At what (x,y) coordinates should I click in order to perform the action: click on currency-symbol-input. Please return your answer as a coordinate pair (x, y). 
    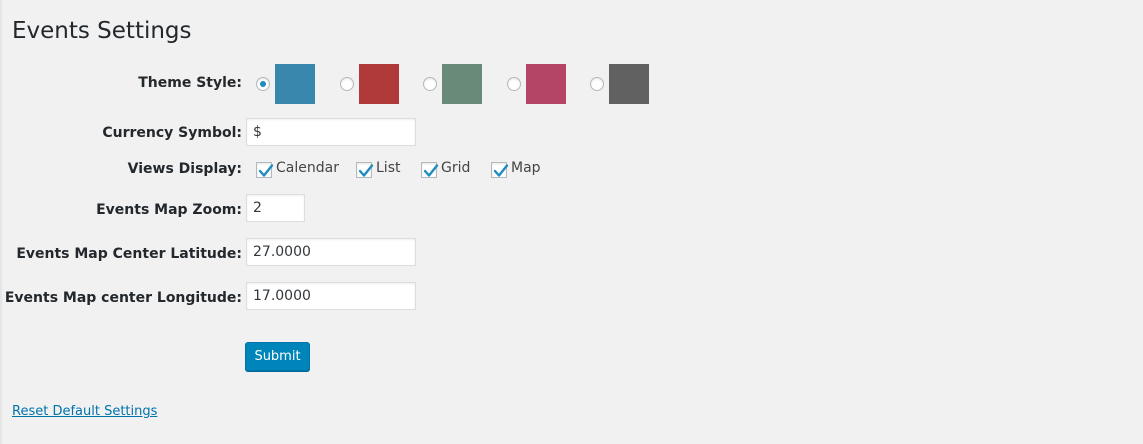
    Looking at the image, I should click on (331, 132).